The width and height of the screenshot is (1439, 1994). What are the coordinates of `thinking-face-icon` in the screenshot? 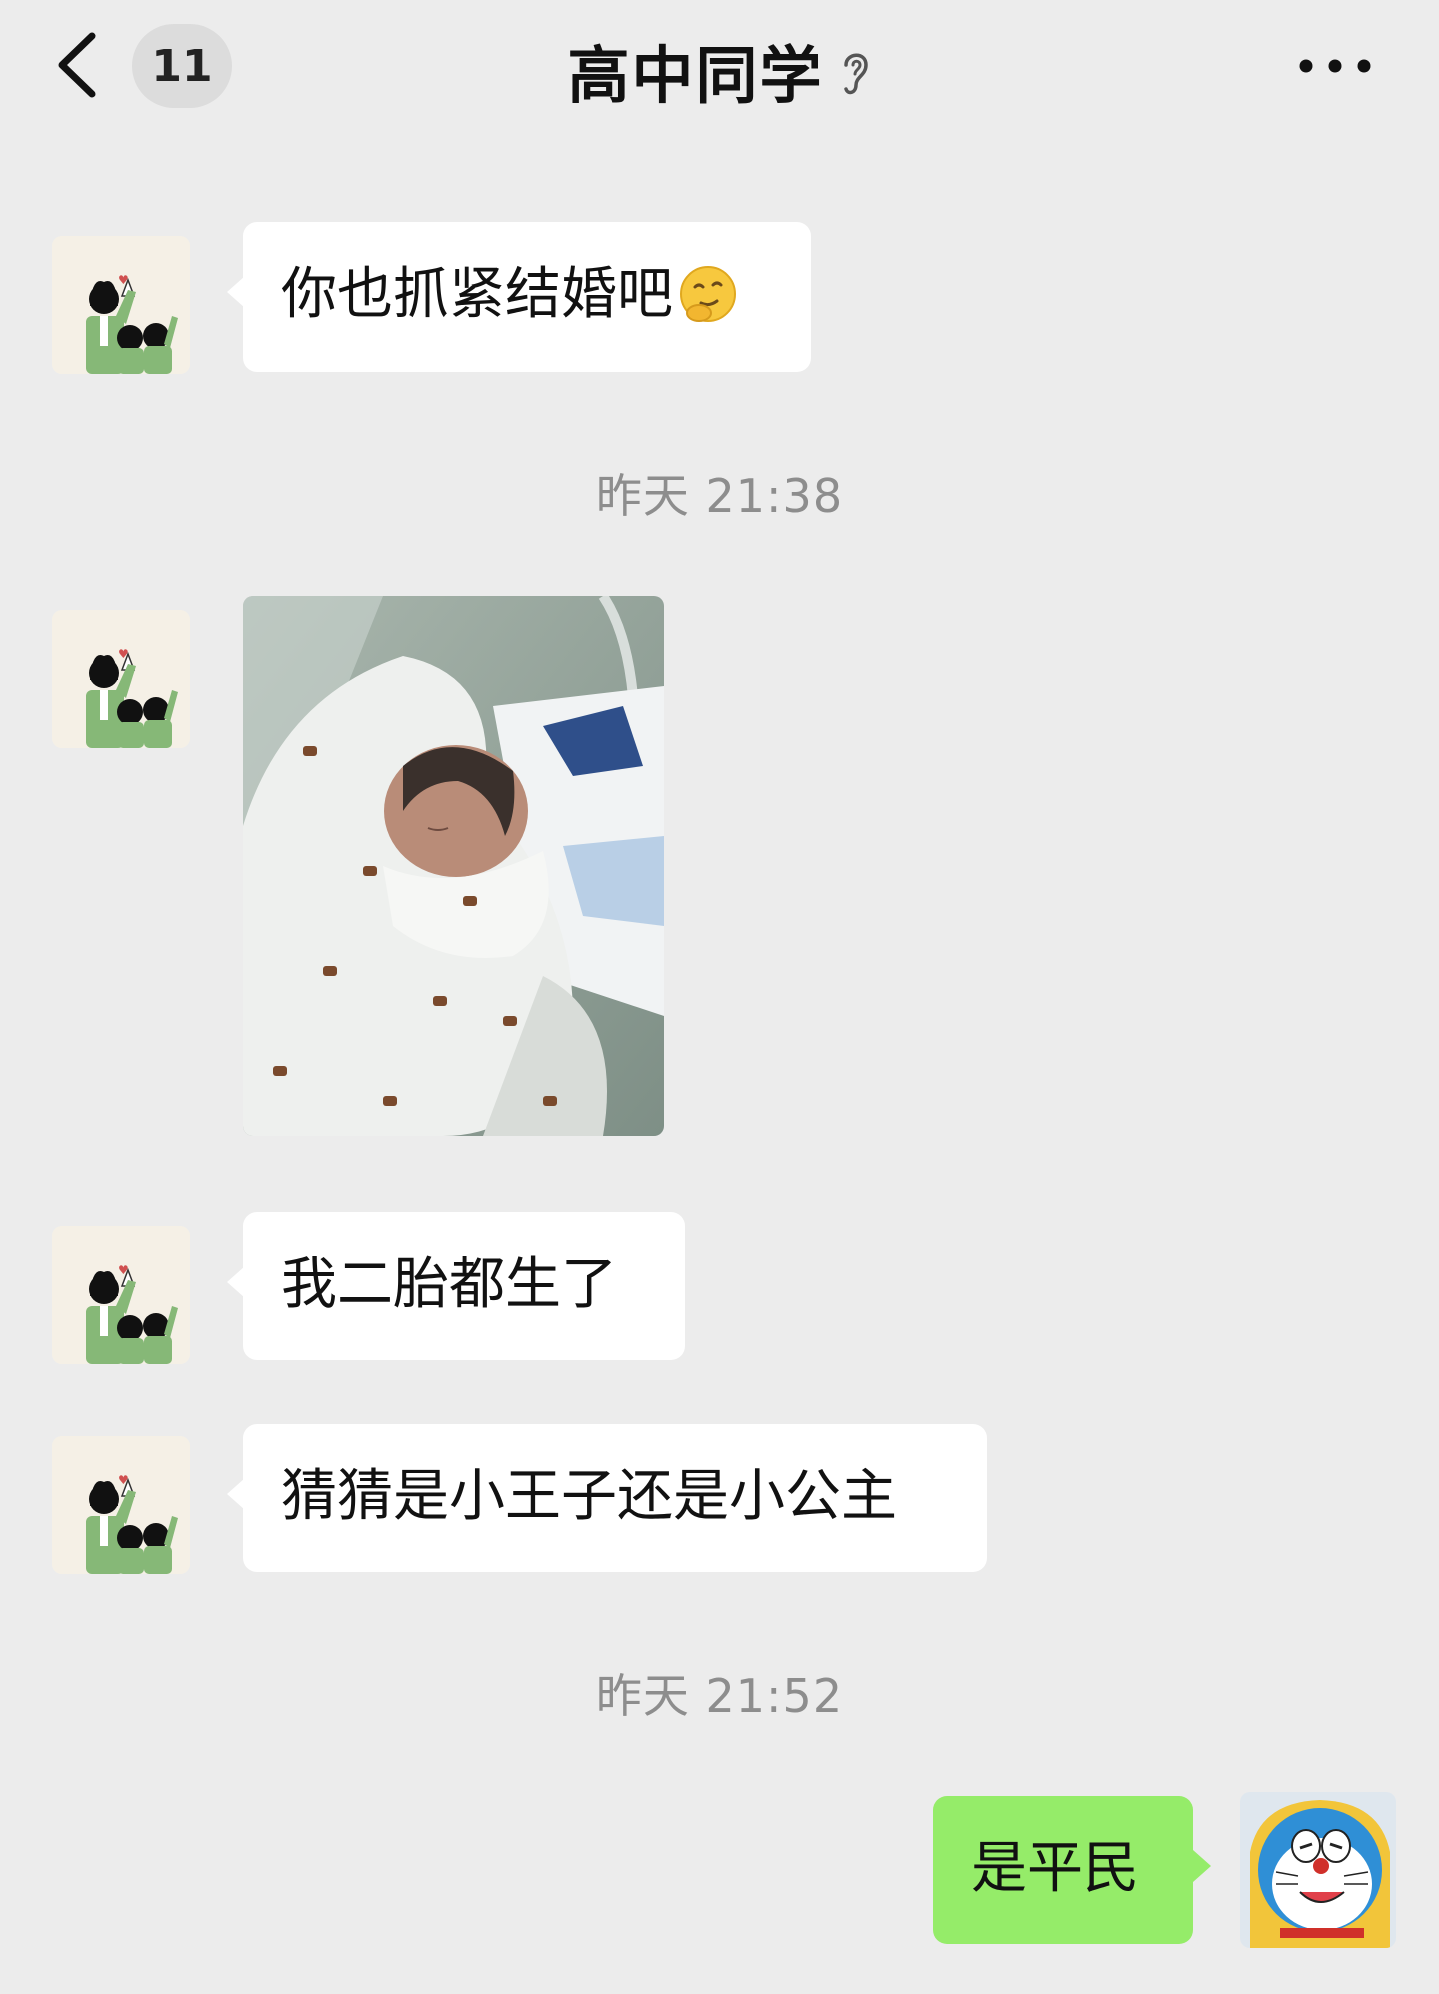 It's located at (708, 293).